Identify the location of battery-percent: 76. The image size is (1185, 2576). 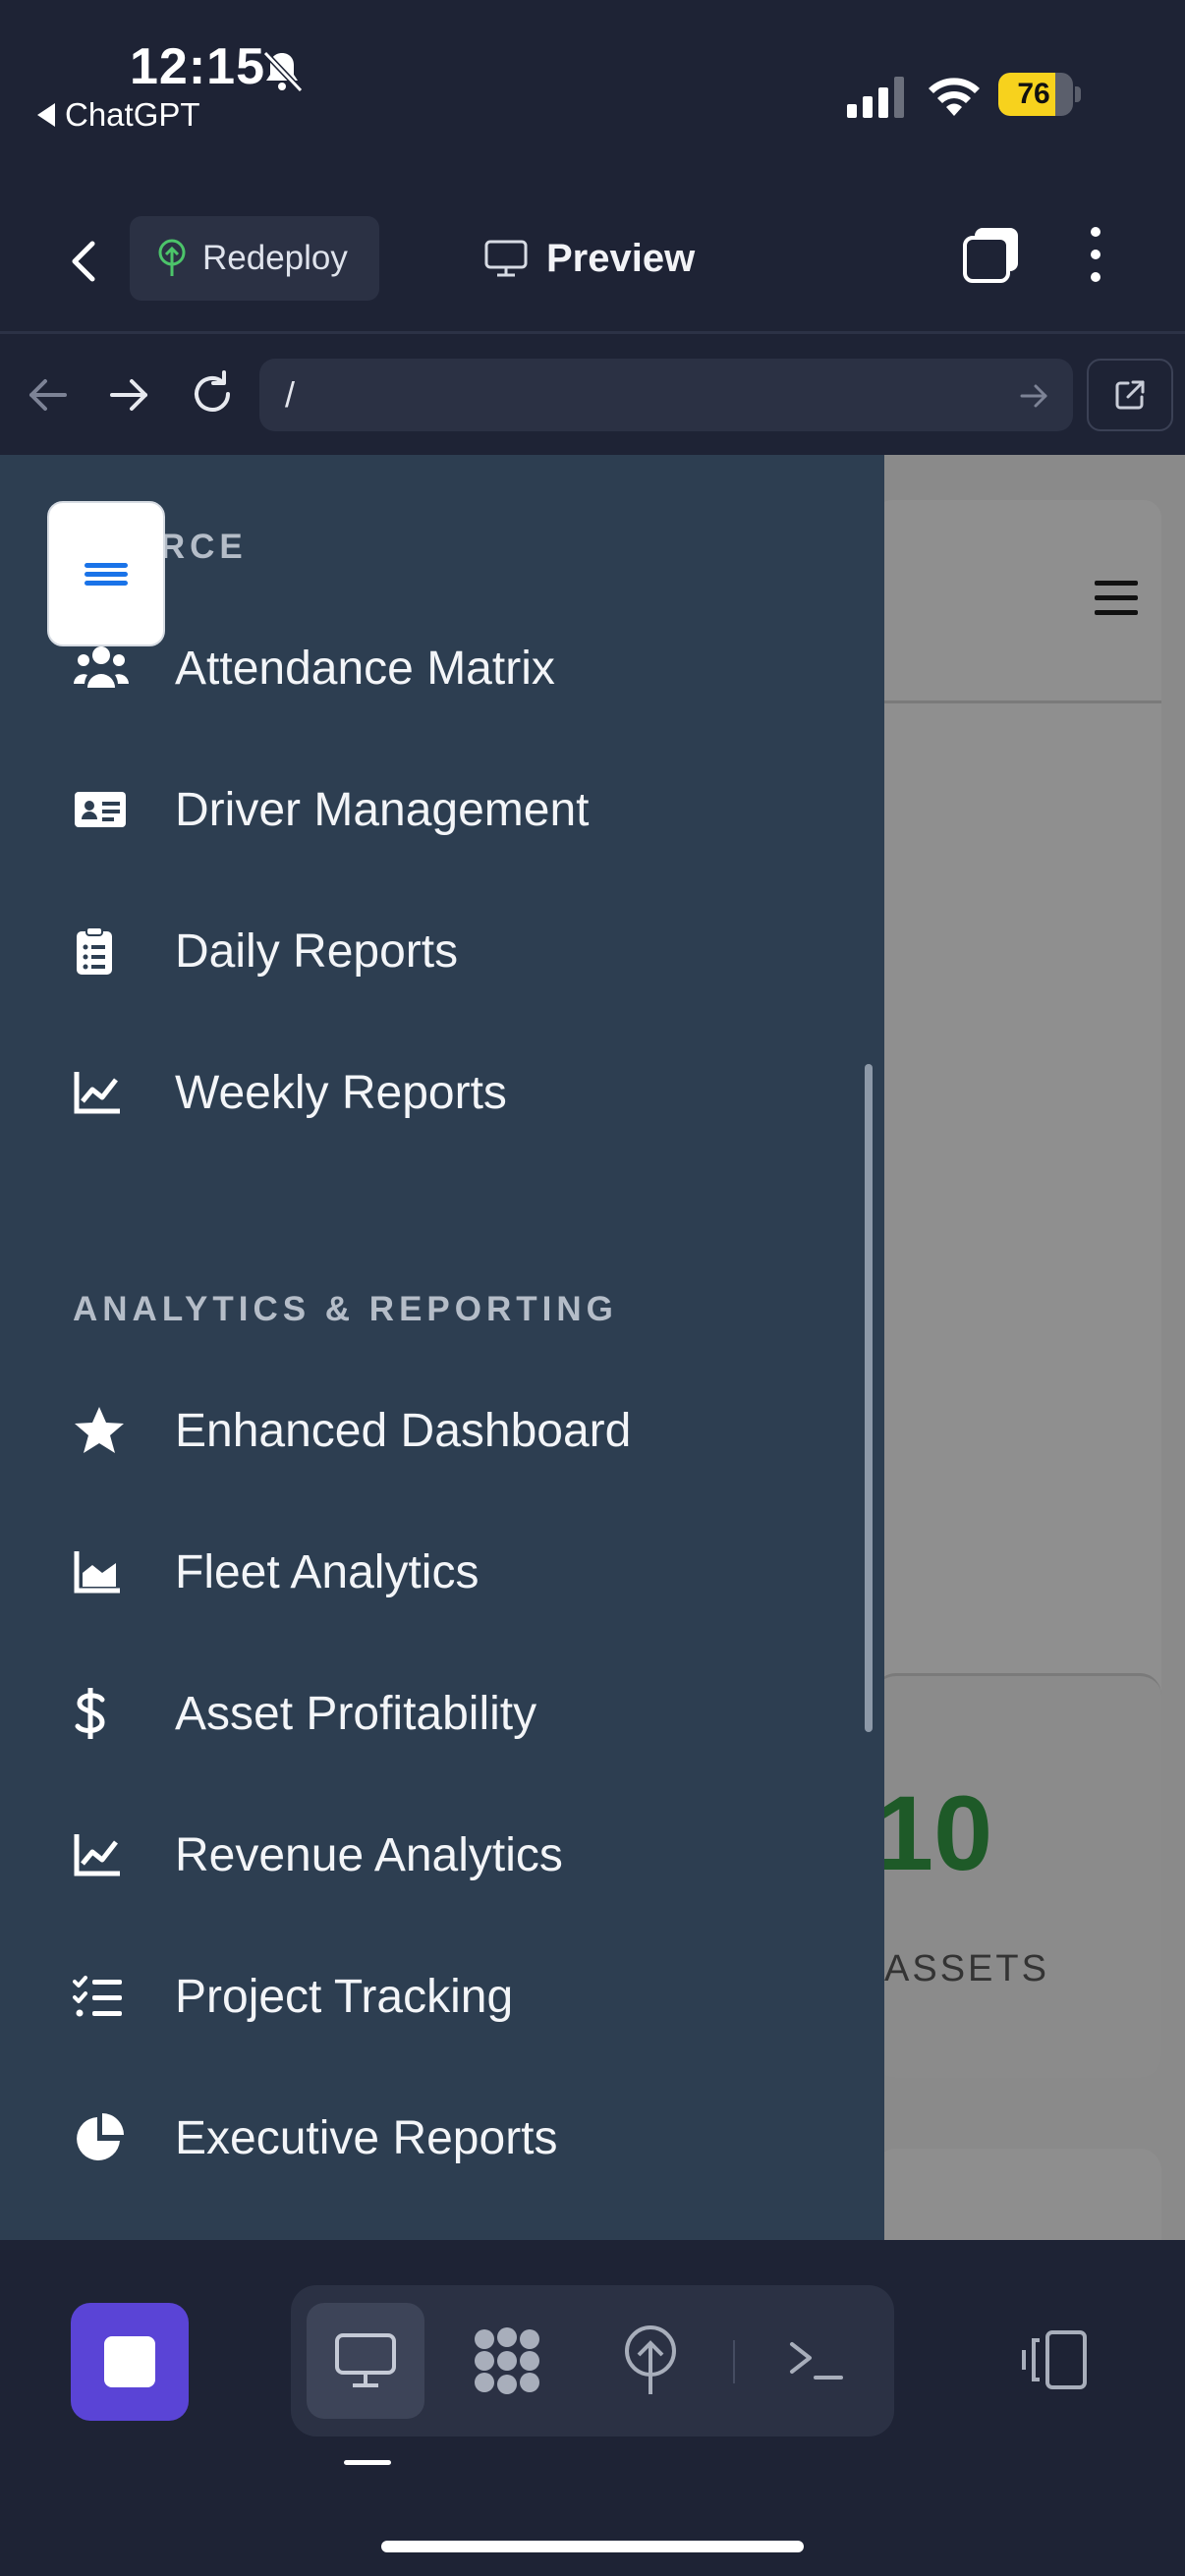
(1034, 94).